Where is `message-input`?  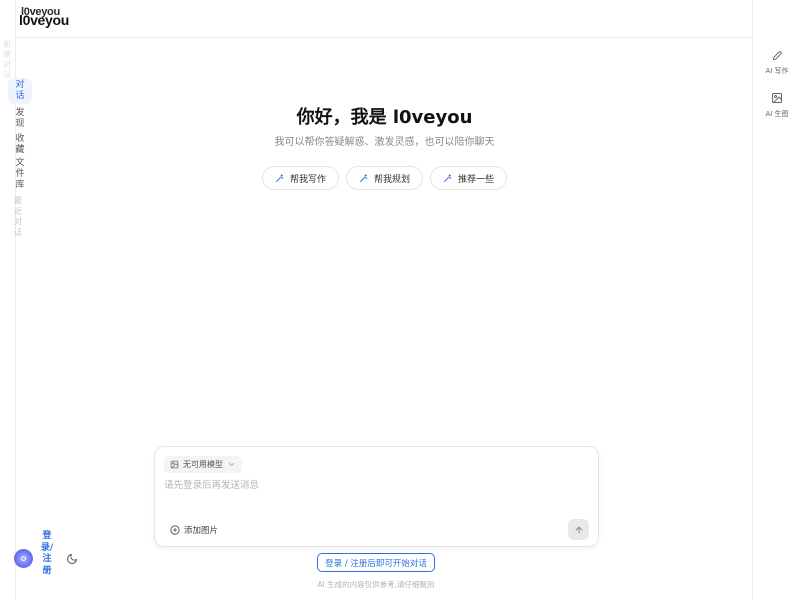 message-input is located at coordinates (374, 485).